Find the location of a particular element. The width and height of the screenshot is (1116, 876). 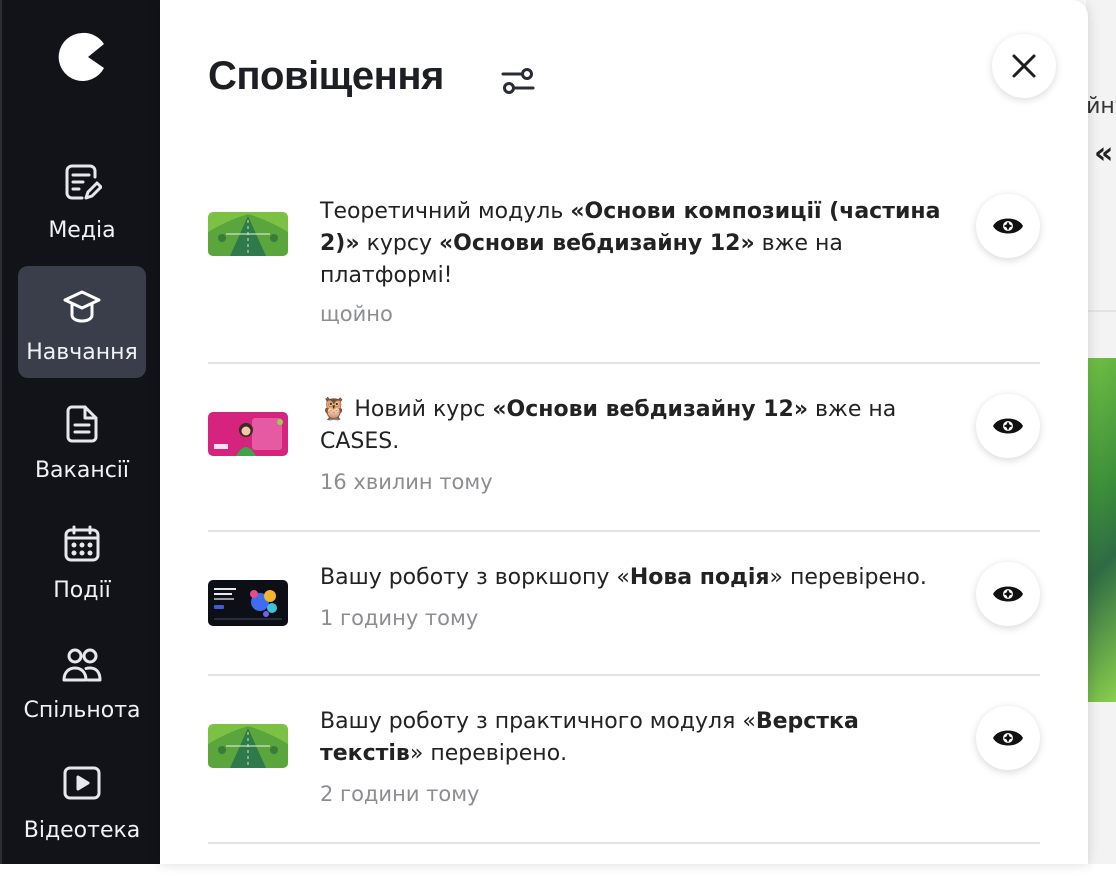

sidebar-item-vacancies: Вакансії is located at coordinates (82, 460).